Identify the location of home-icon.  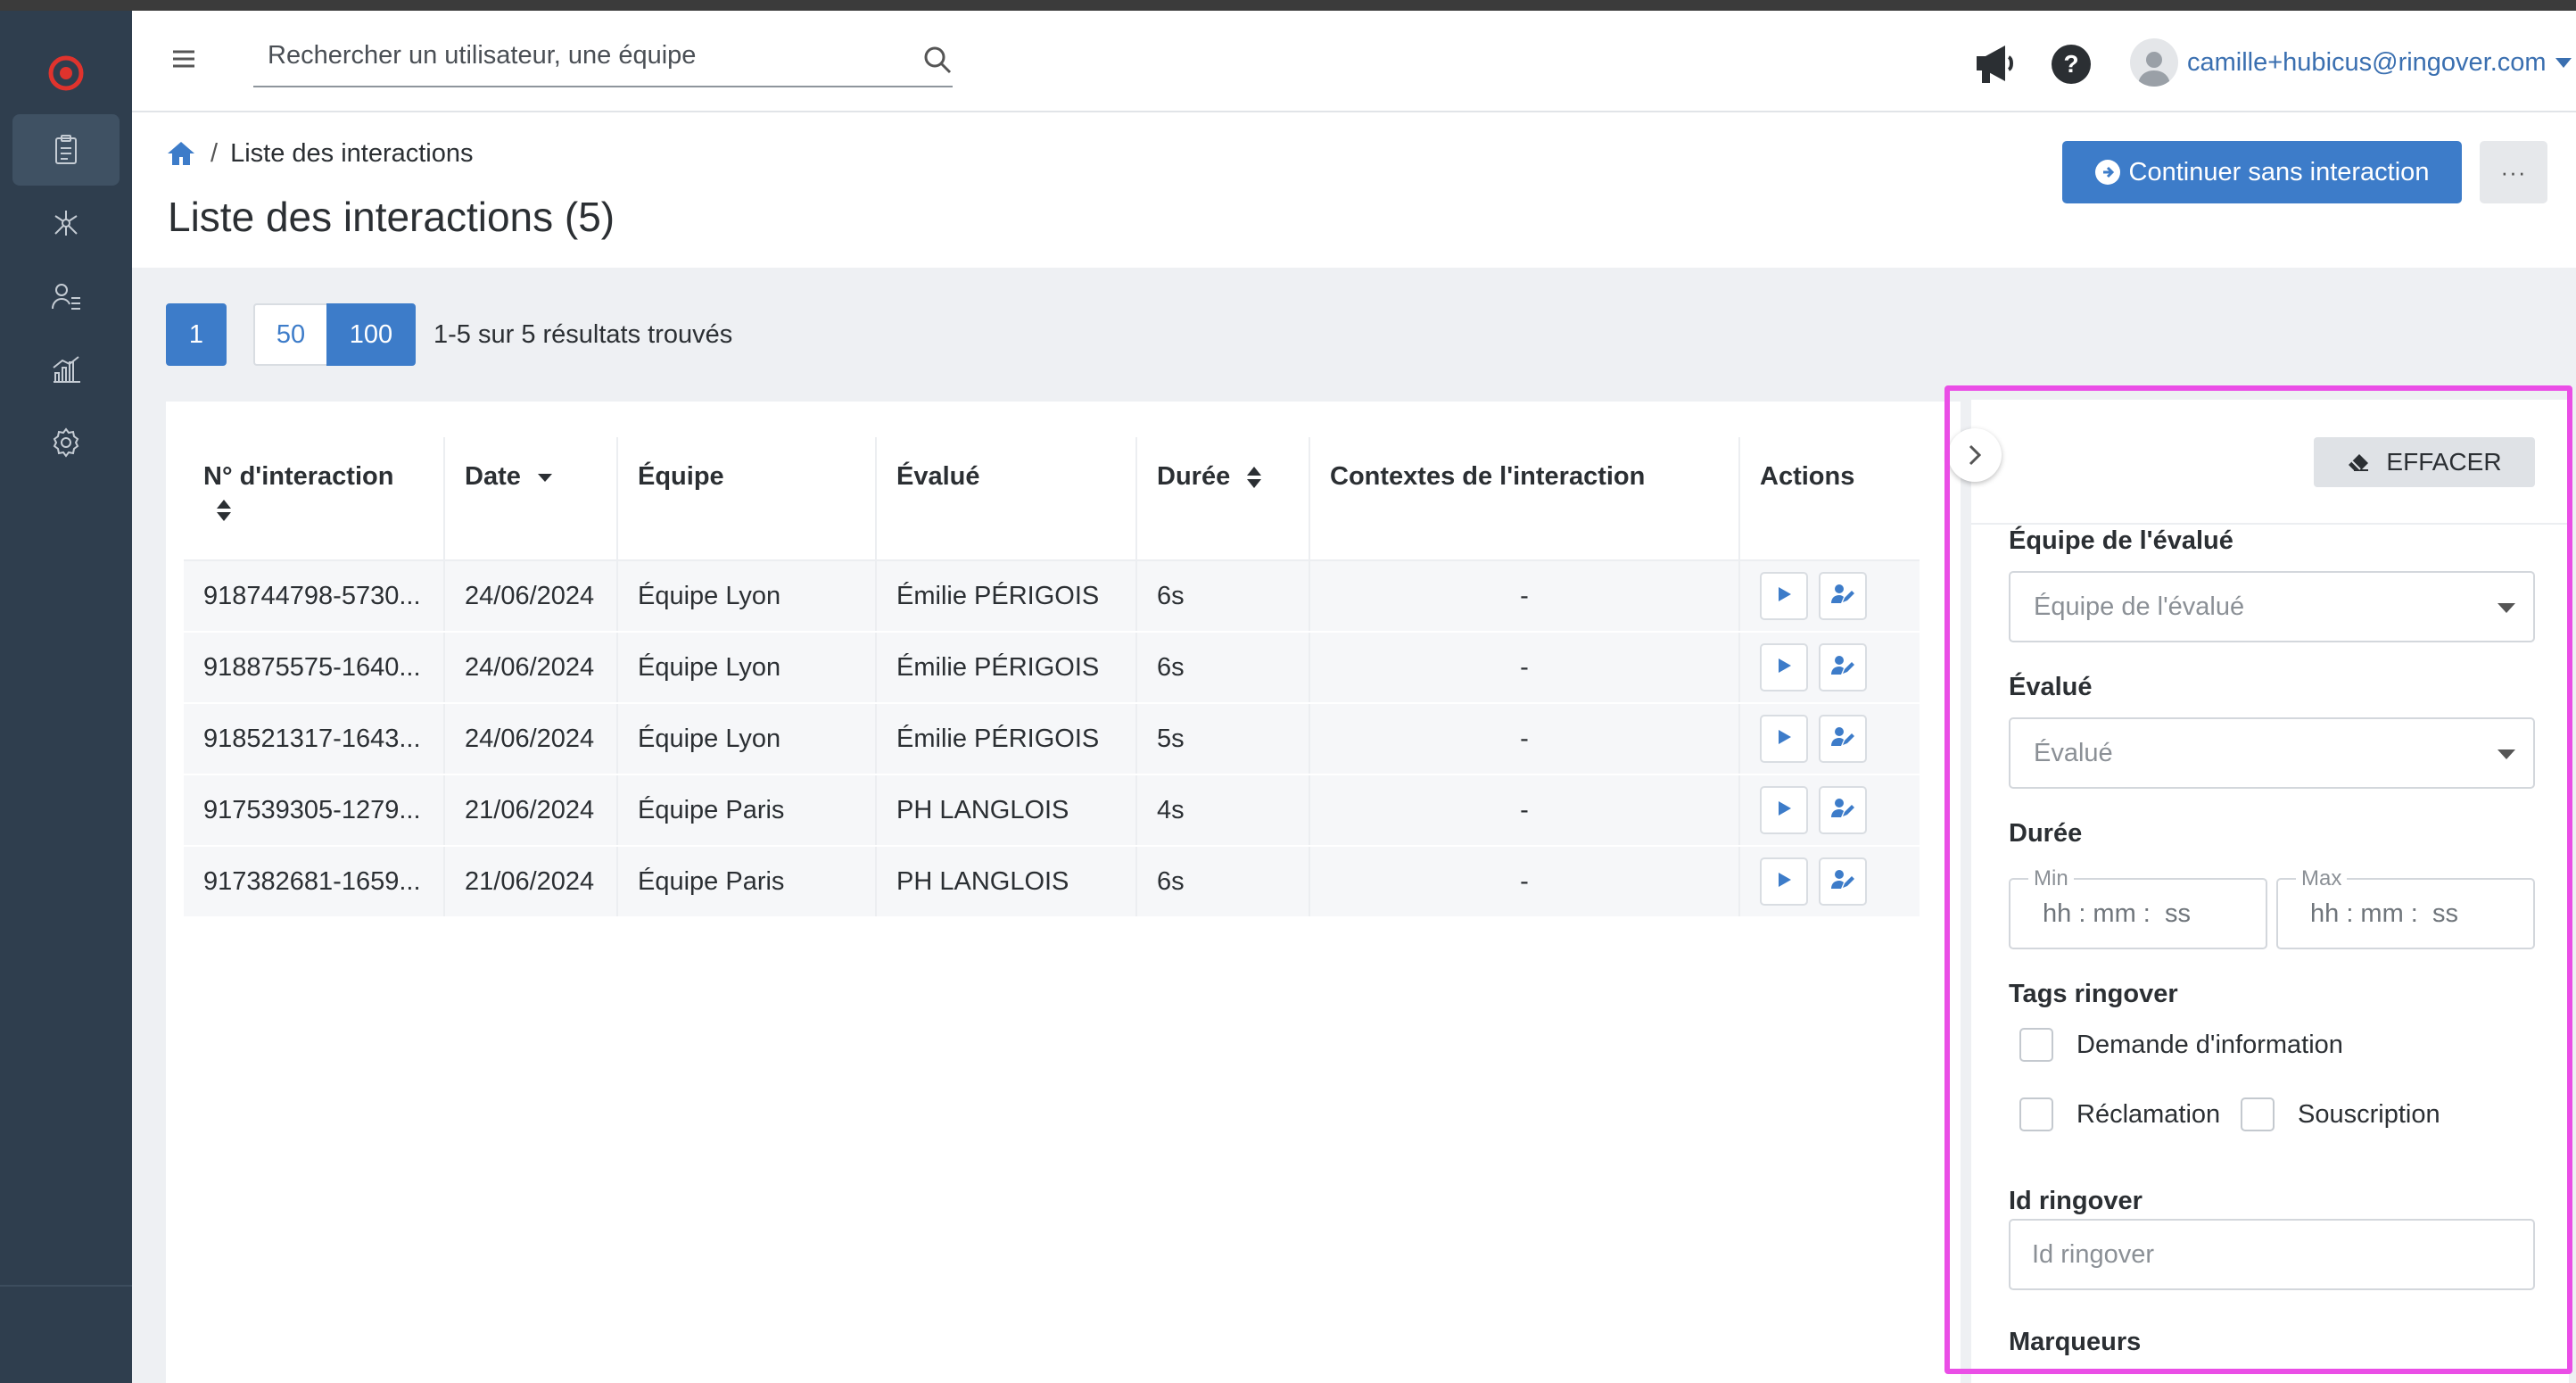
(181, 153).